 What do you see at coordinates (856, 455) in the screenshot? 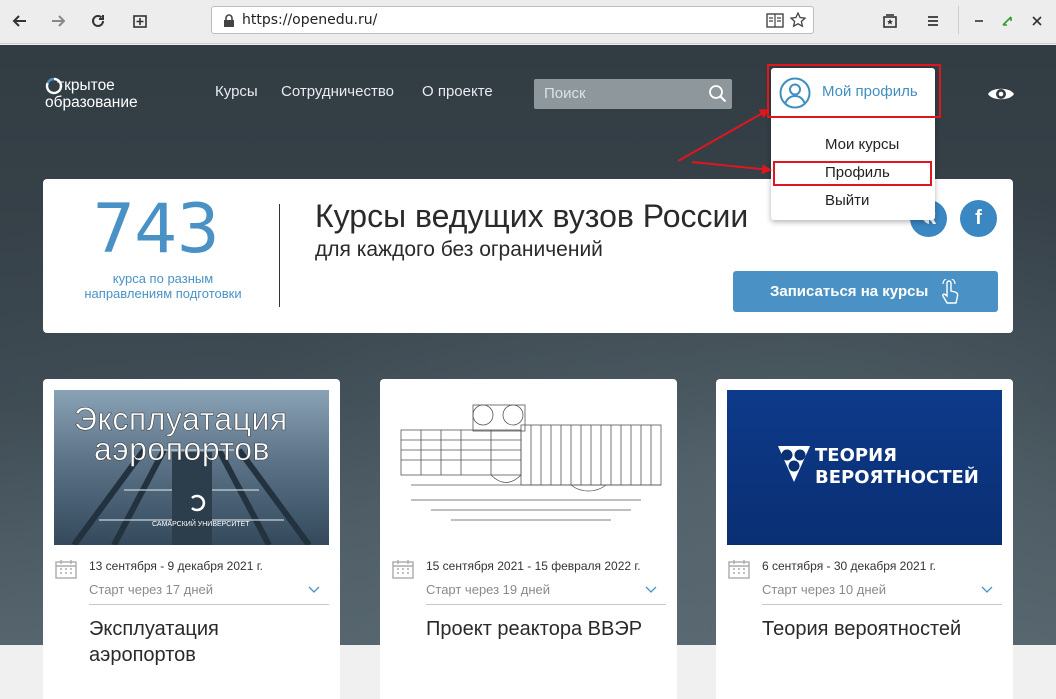
I see `image-line-1: ТЕОРИЯ` at bounding box center [856, 455].